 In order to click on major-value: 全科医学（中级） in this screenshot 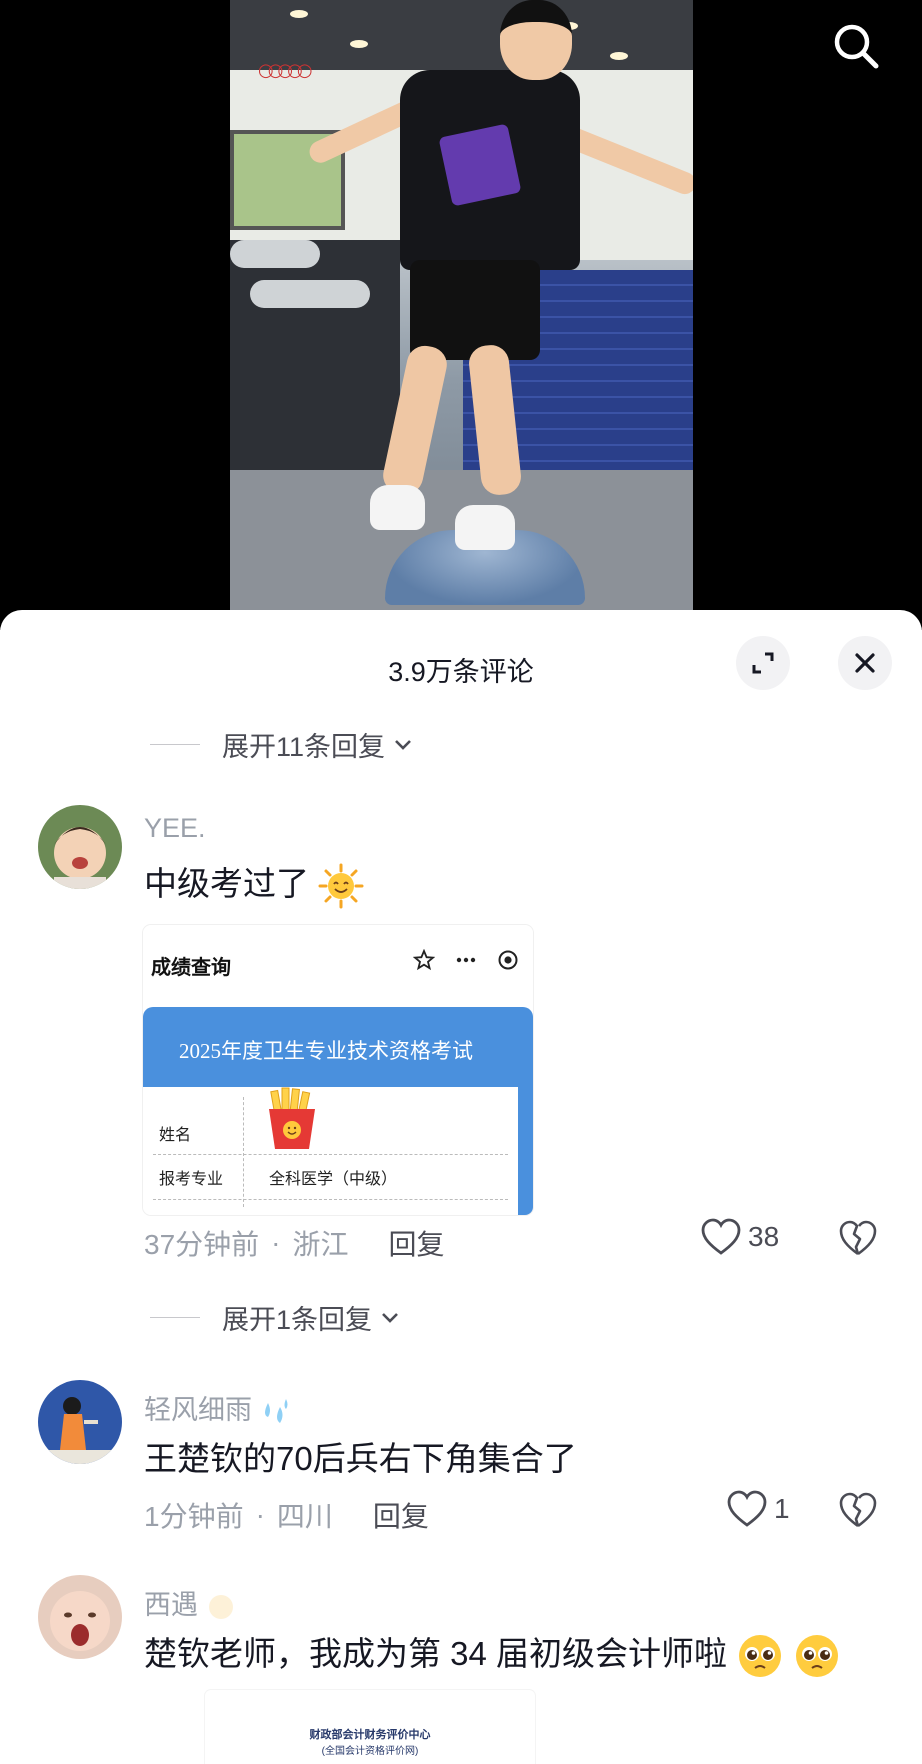, I will do `click(333, 1179)`.